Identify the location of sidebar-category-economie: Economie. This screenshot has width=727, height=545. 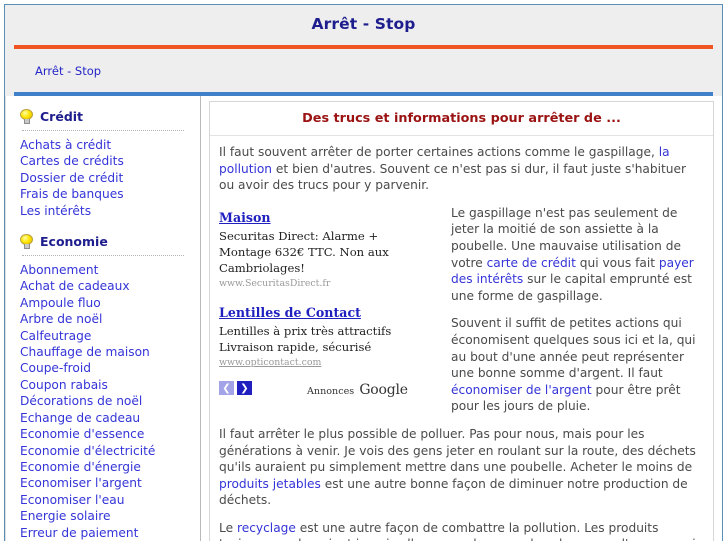
(103, 240).